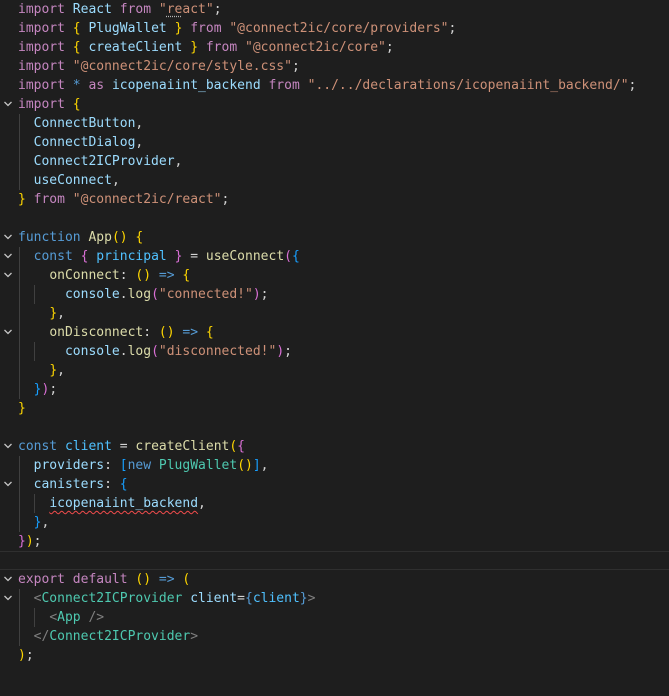 The image size is (669, 696). I want to click on code-token: createClient, so click(135, 47).